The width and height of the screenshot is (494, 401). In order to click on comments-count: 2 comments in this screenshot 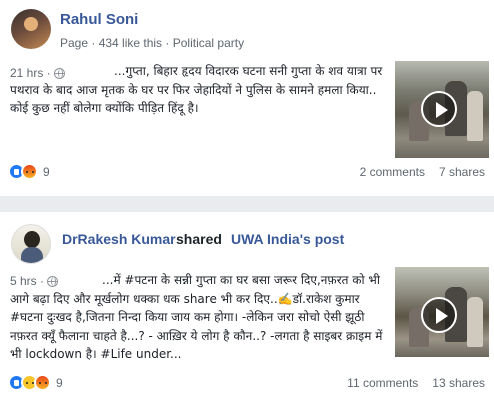, I will do `click(392, 172)`.